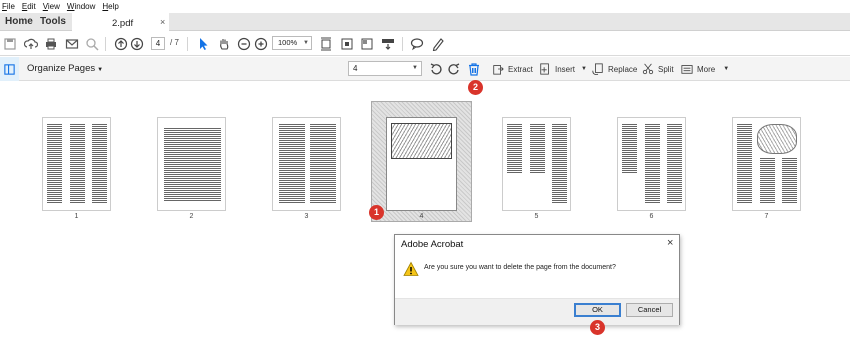  I want to click on search-icon, so click(92, 44).